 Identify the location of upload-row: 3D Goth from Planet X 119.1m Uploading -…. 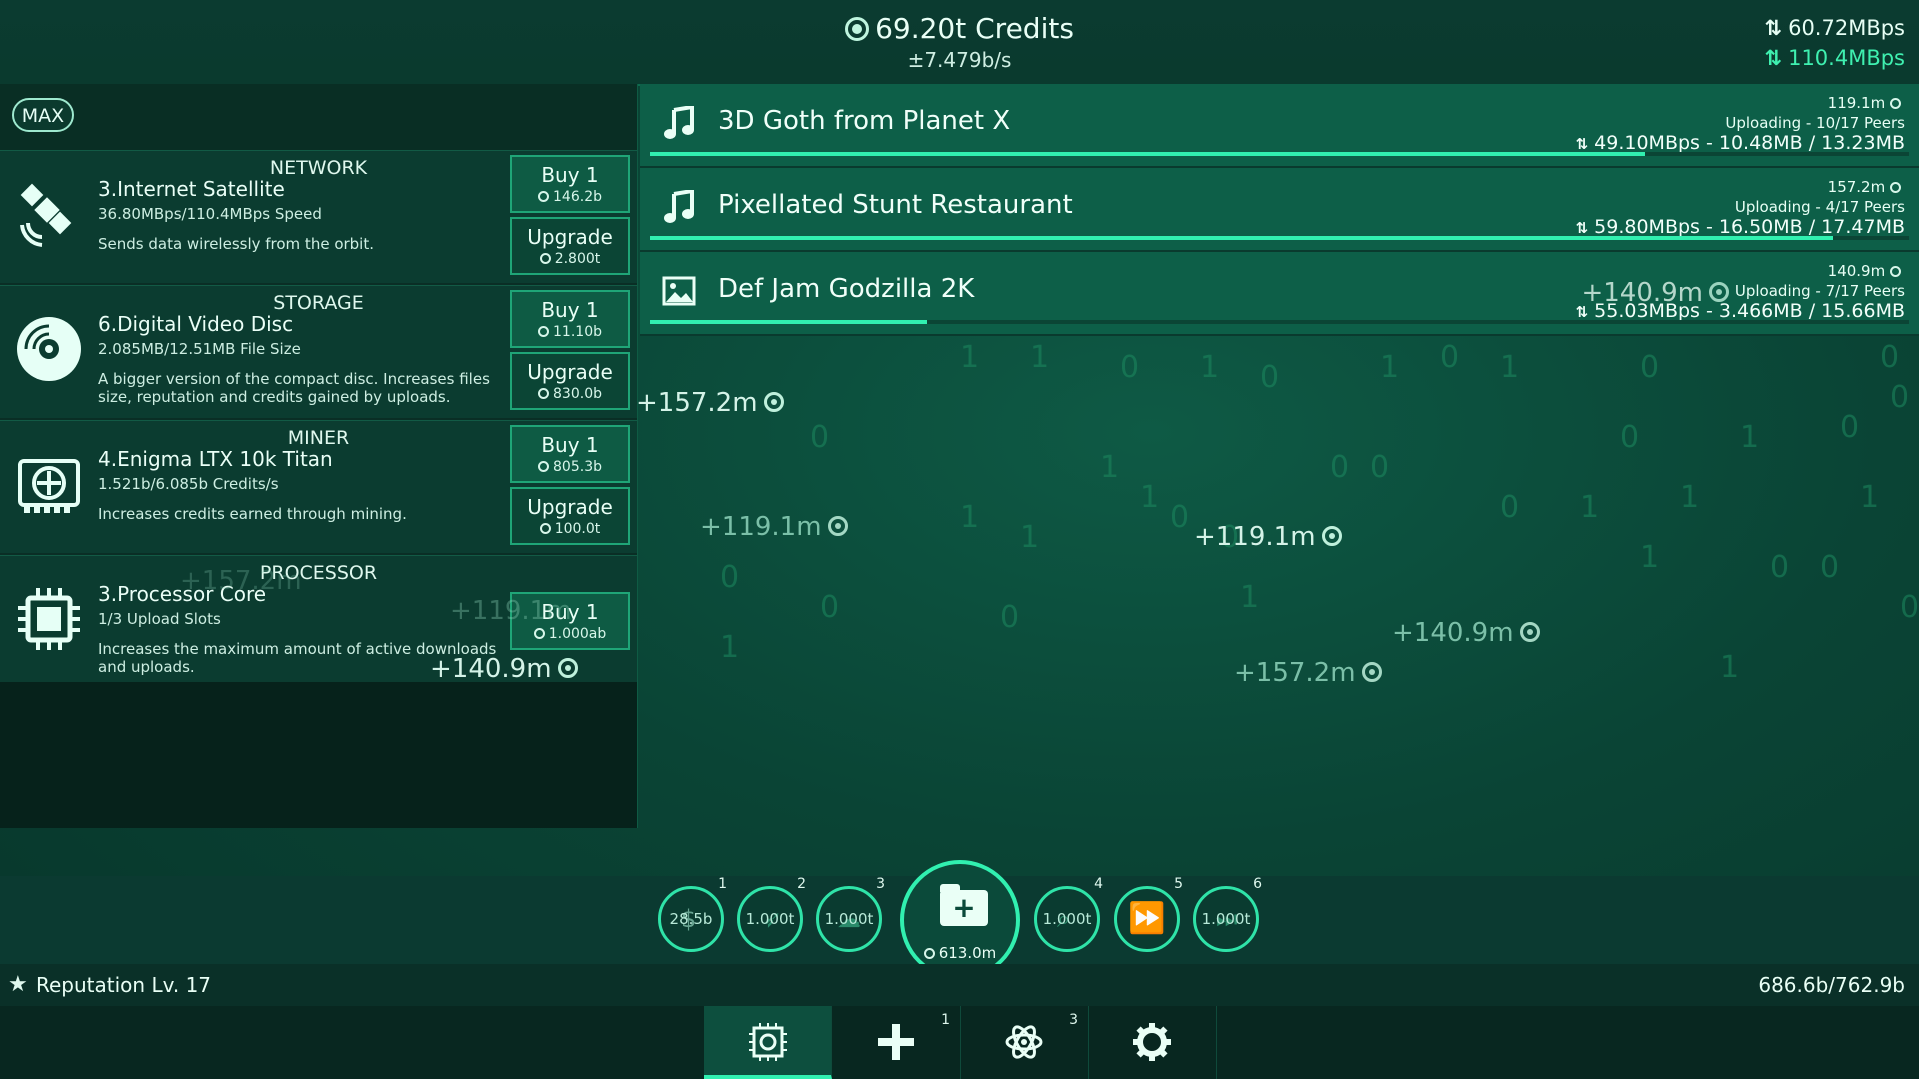
(1279, 126).